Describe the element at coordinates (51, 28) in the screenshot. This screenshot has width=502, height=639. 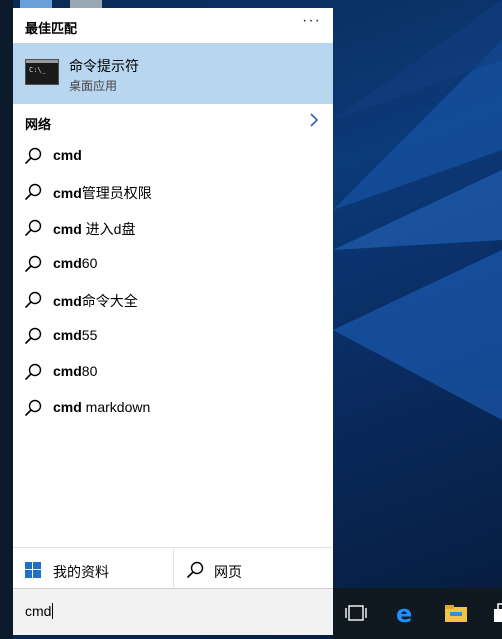
I see `best-match-label: 最佳匹配` at that location.